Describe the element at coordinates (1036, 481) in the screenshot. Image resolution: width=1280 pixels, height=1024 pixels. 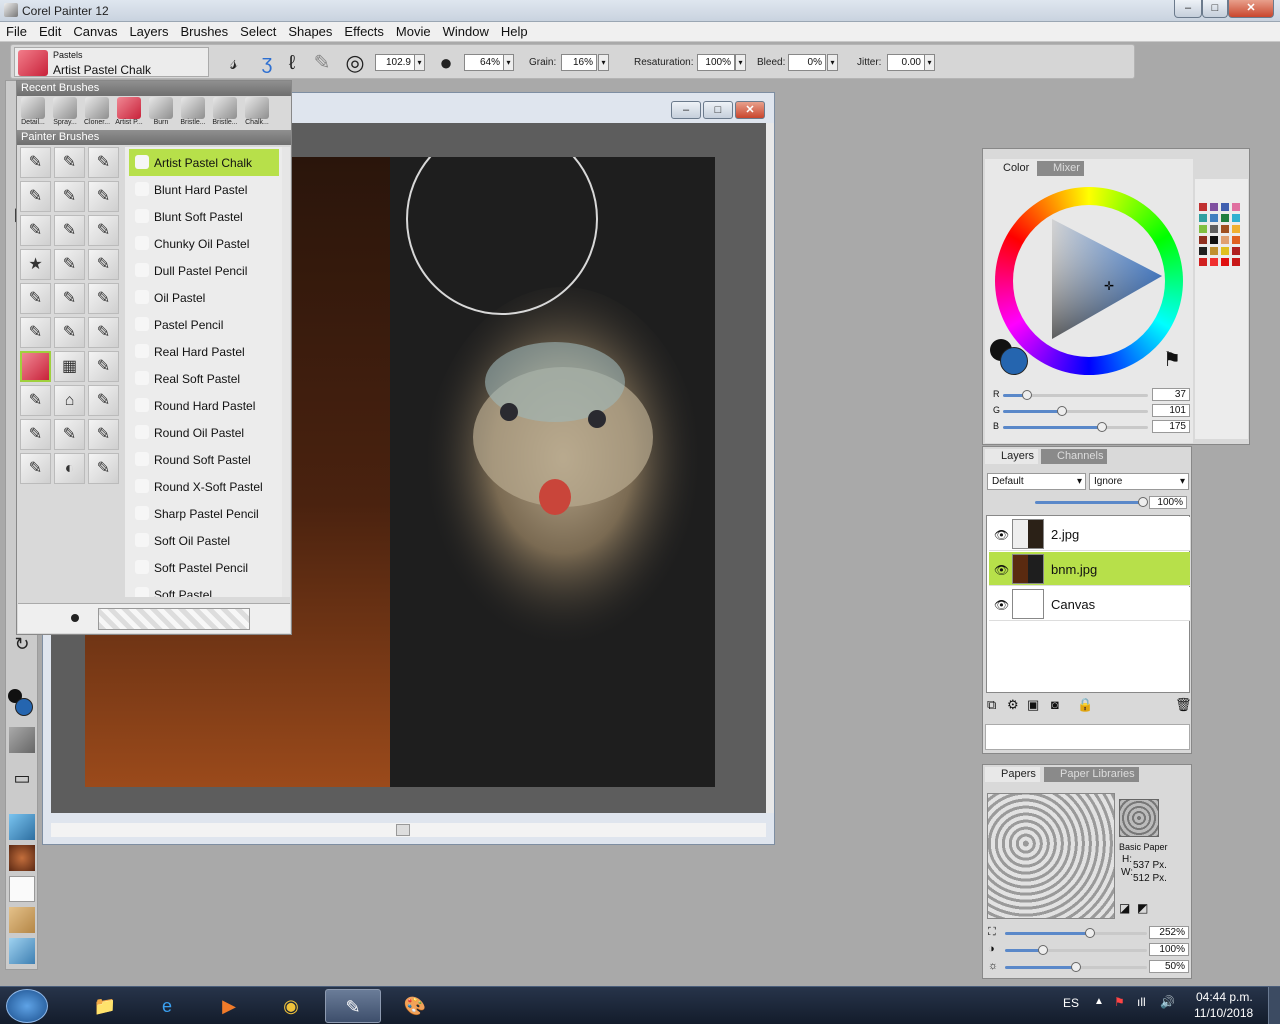
I see `composite-method-select: Default ▾` at that location.